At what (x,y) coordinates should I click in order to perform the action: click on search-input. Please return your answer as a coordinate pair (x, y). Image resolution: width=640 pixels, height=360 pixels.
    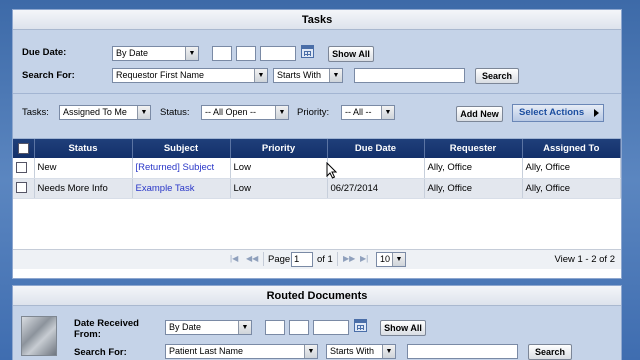
    Looking at the image, I should click on (409, 75).